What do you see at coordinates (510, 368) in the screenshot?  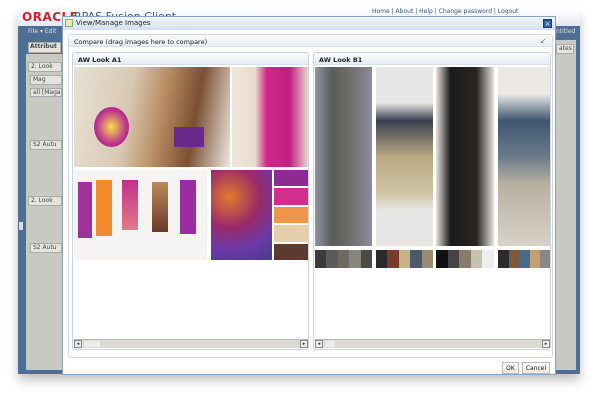 I see `ok-button: OK` at bounding box center [510, 368].